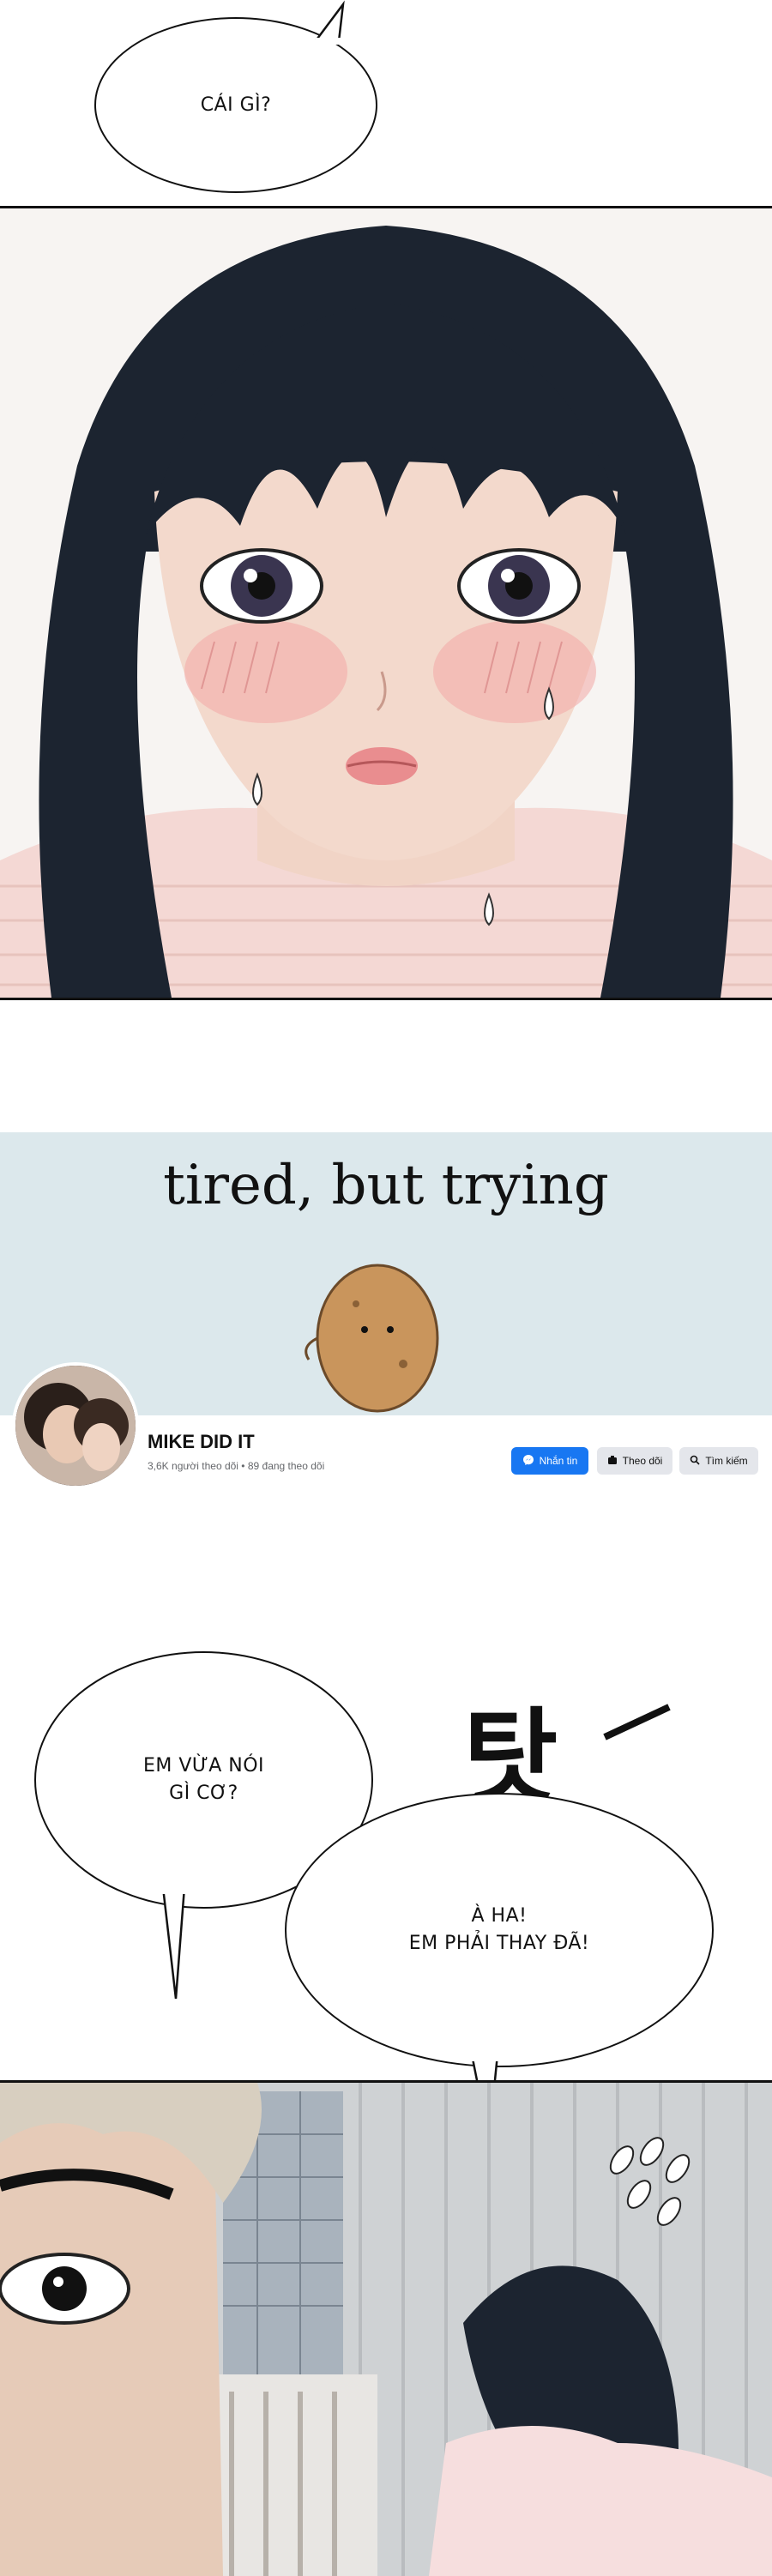 This screenshot has height=2576, width=772. Describe the element at coordinates (201, 1442) in the screenshot. I see `page-name: MIKE DID IT` at that location.